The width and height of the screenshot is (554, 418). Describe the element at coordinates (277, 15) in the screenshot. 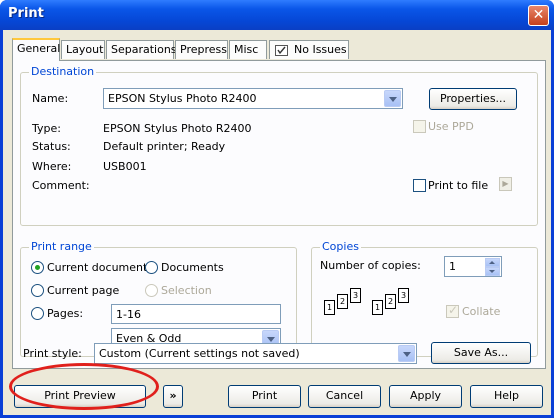

I see `title-bar: Print ✕` at that location.